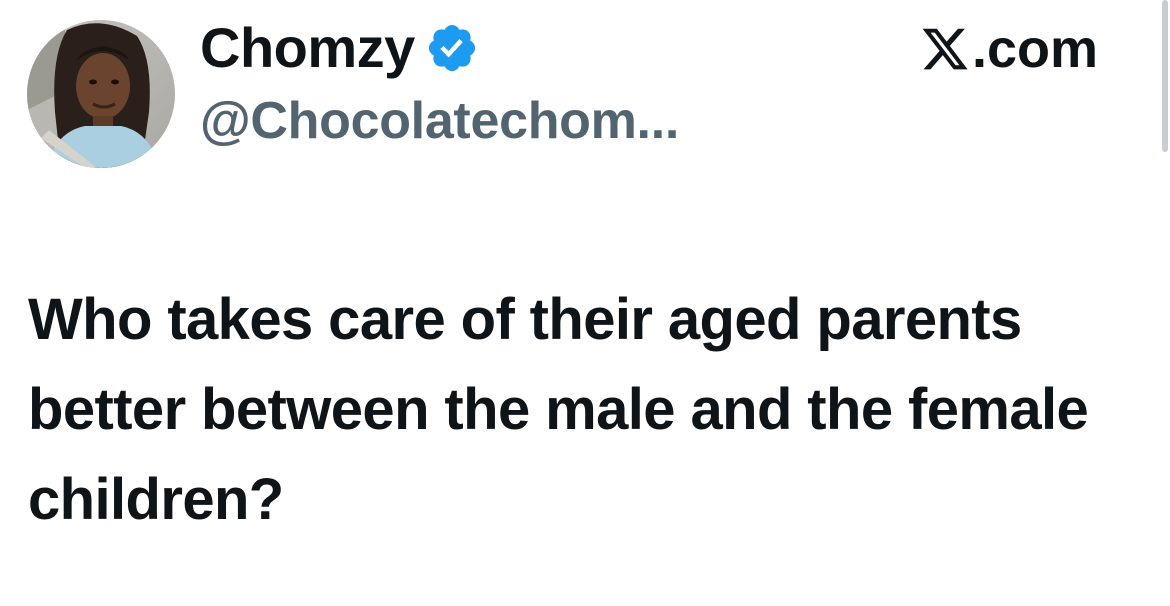  I want to click on x-com-brand: .com, so click(1009, 49).